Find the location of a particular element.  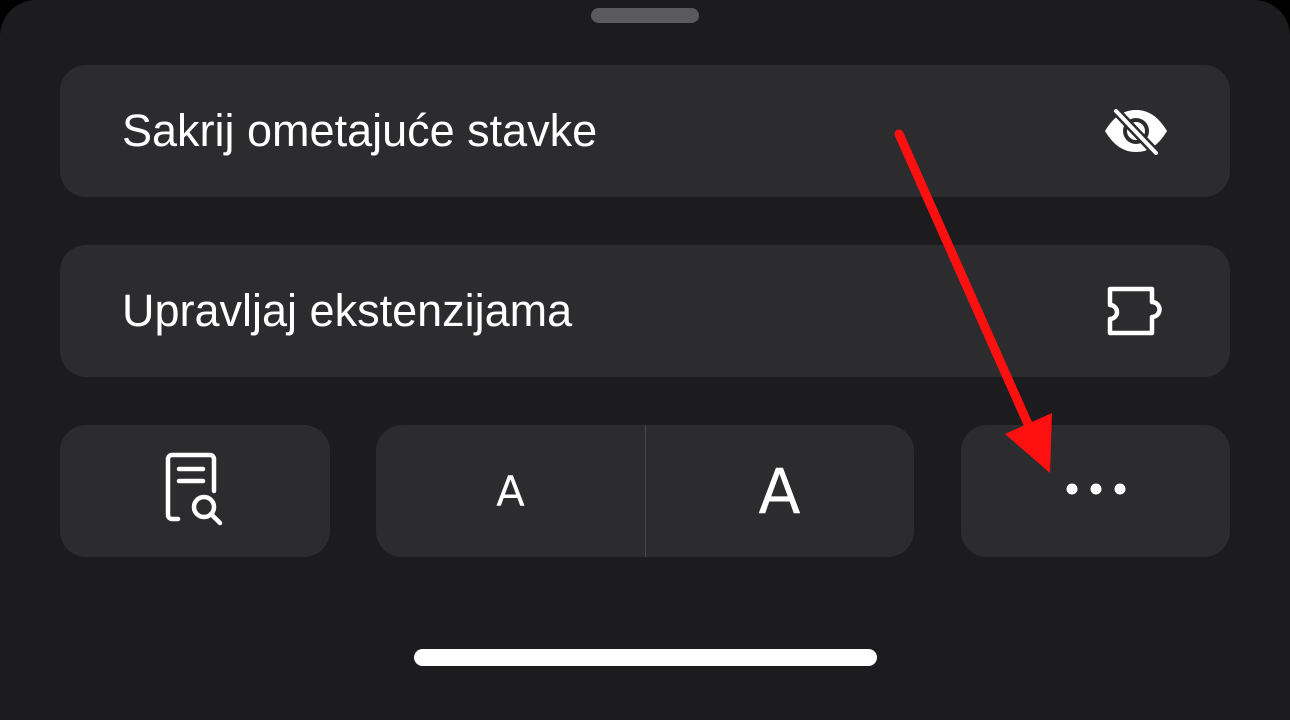

document-search-icon is located at coordinates (195, 491).